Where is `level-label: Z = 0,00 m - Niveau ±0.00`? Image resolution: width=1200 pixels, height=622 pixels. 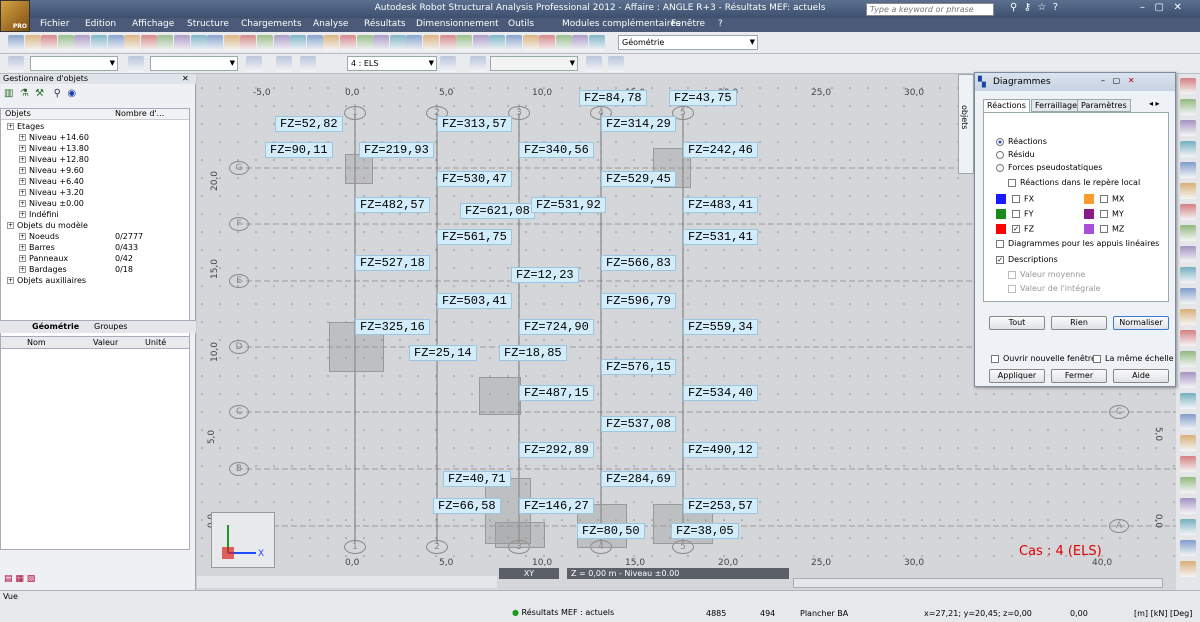 level-label: Z = 0,00 m - Niveau ±0.00 is located at coordinates (678, 573).